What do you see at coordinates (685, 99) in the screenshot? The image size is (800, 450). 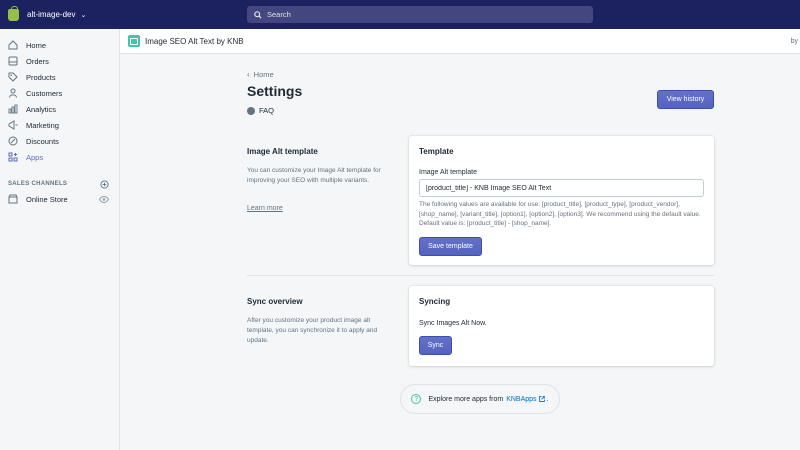 I see `view-history-button: View history` at bounding box center [685, 99].